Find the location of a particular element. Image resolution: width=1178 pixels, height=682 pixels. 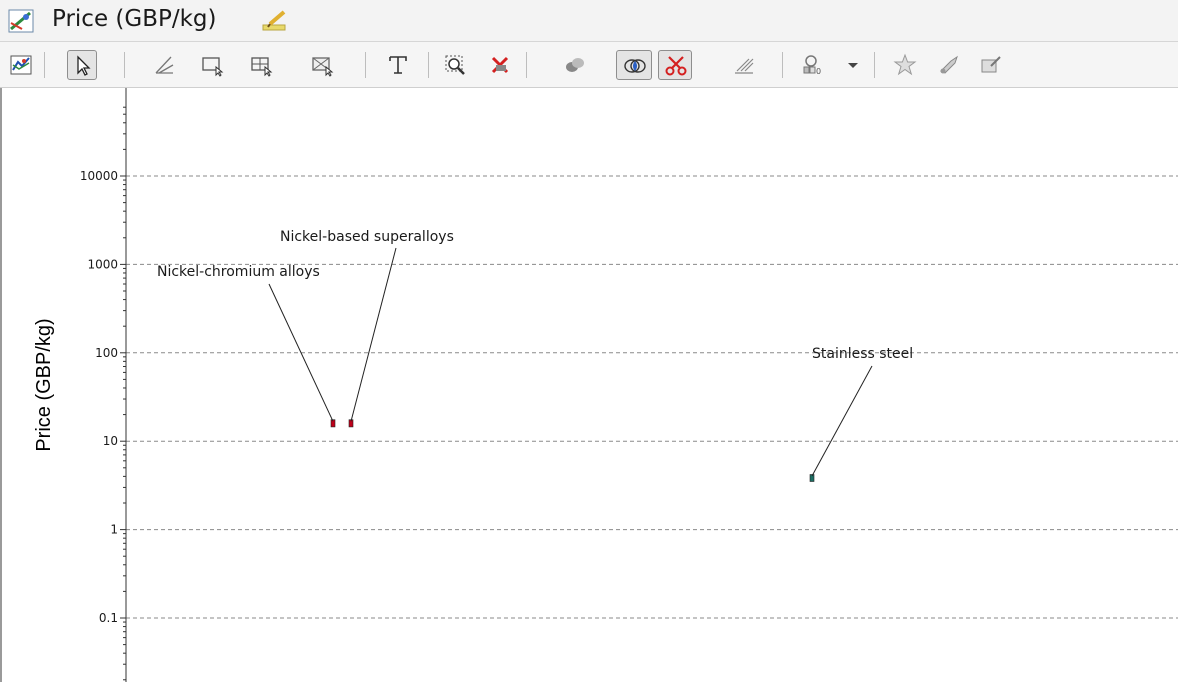

annotation-label: Nickel-chromium alloys is located at coordinates (238, 272).